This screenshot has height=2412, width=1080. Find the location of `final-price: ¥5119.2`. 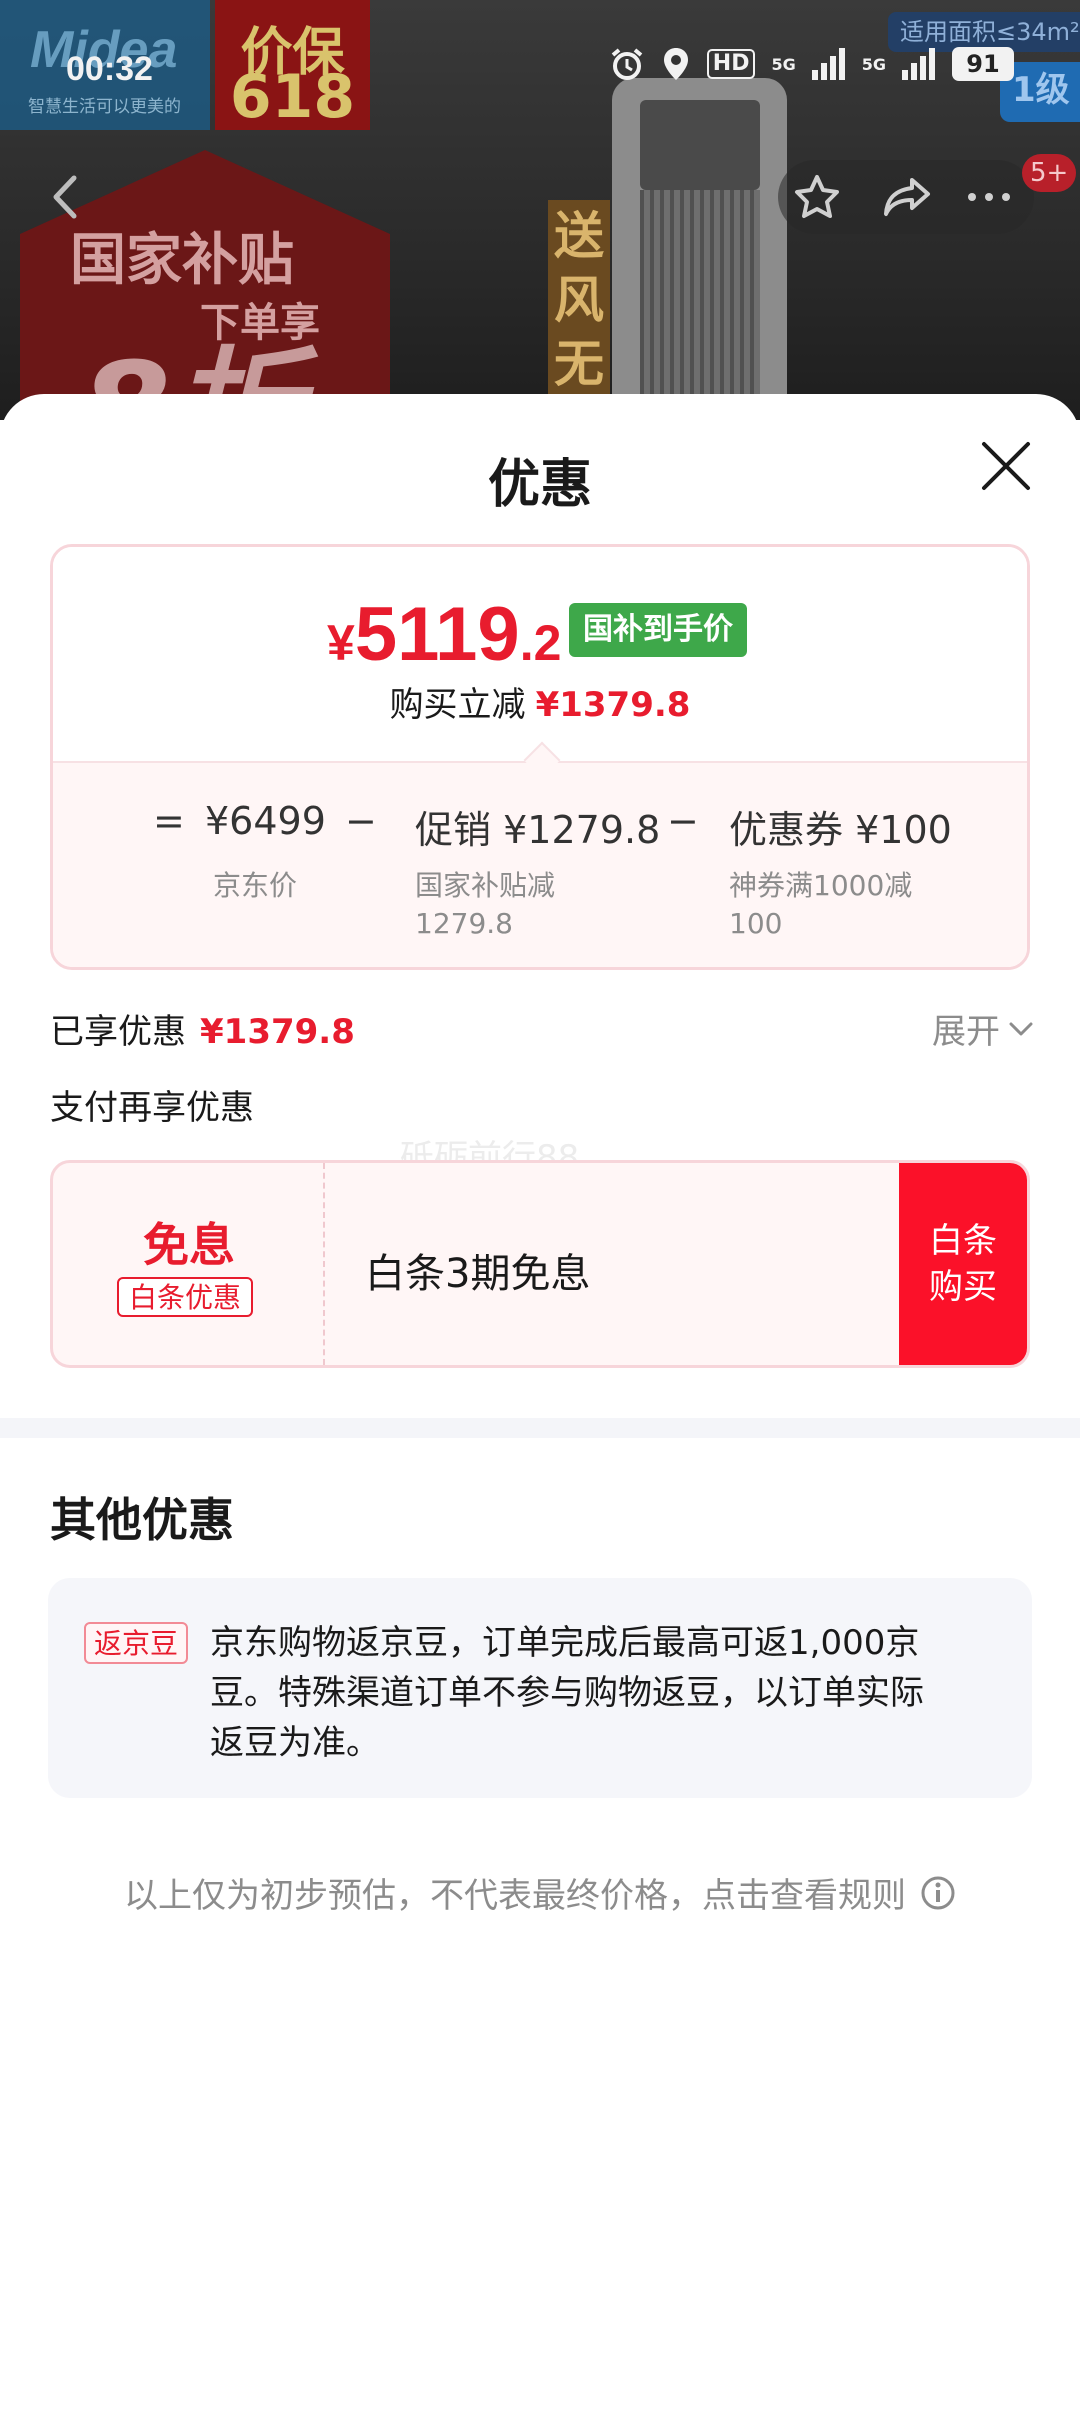

final-price: ¥5119.2 is located at coordinates (444, 634).